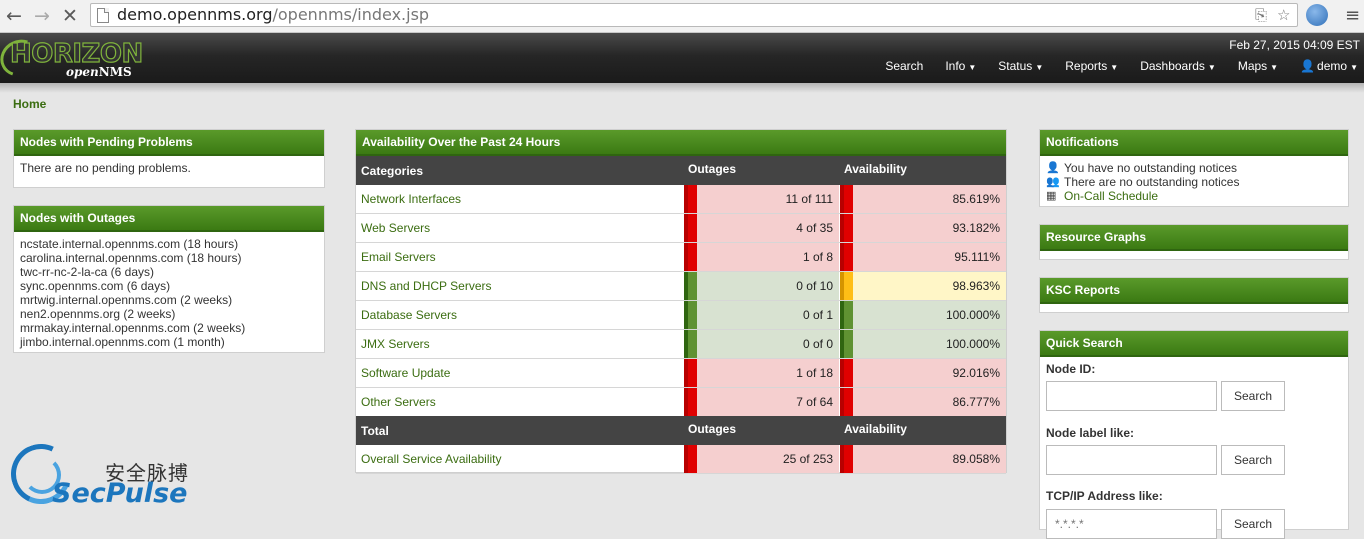 This screenshot has width=1364, height=539. Describe the element at coordinates (395, 228) in the screenshot. I see `category-link: Web Servers` at that location.